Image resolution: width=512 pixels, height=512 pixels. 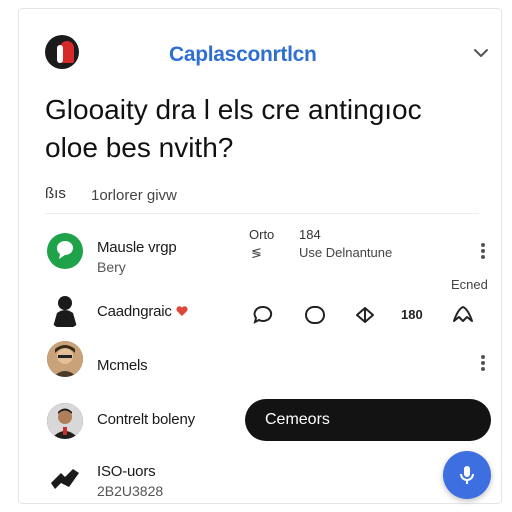 What do you see at coordinates (260, 475) in the screenshot?
I see `list-item: ISO-uors 2B2U3828` at bounding box center [260, 475].